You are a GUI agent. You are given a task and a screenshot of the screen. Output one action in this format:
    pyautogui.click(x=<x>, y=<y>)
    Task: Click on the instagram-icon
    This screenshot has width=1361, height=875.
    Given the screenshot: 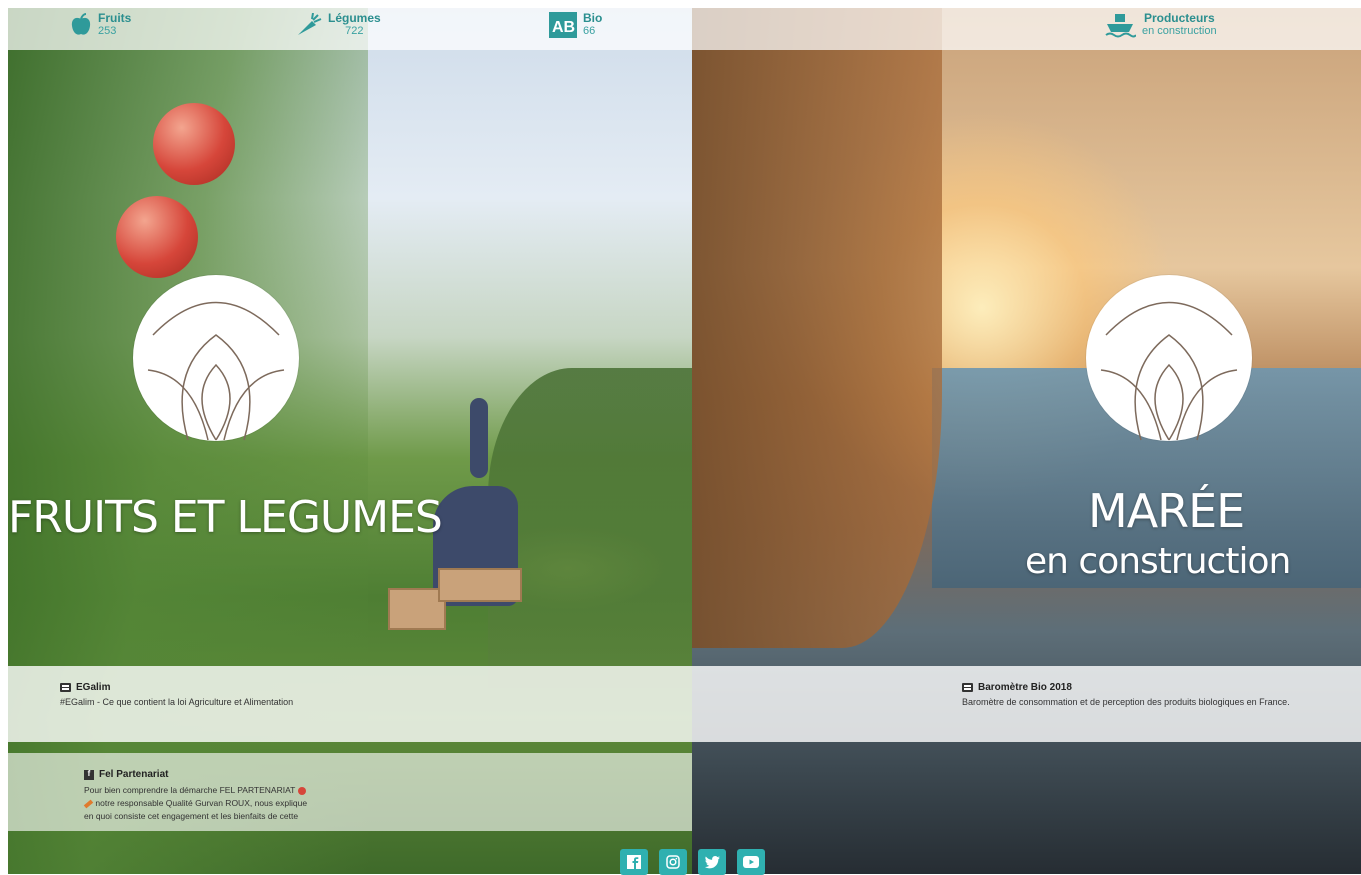 What is the action you would take?
    pyautogui.click(x=673, y=862)
    